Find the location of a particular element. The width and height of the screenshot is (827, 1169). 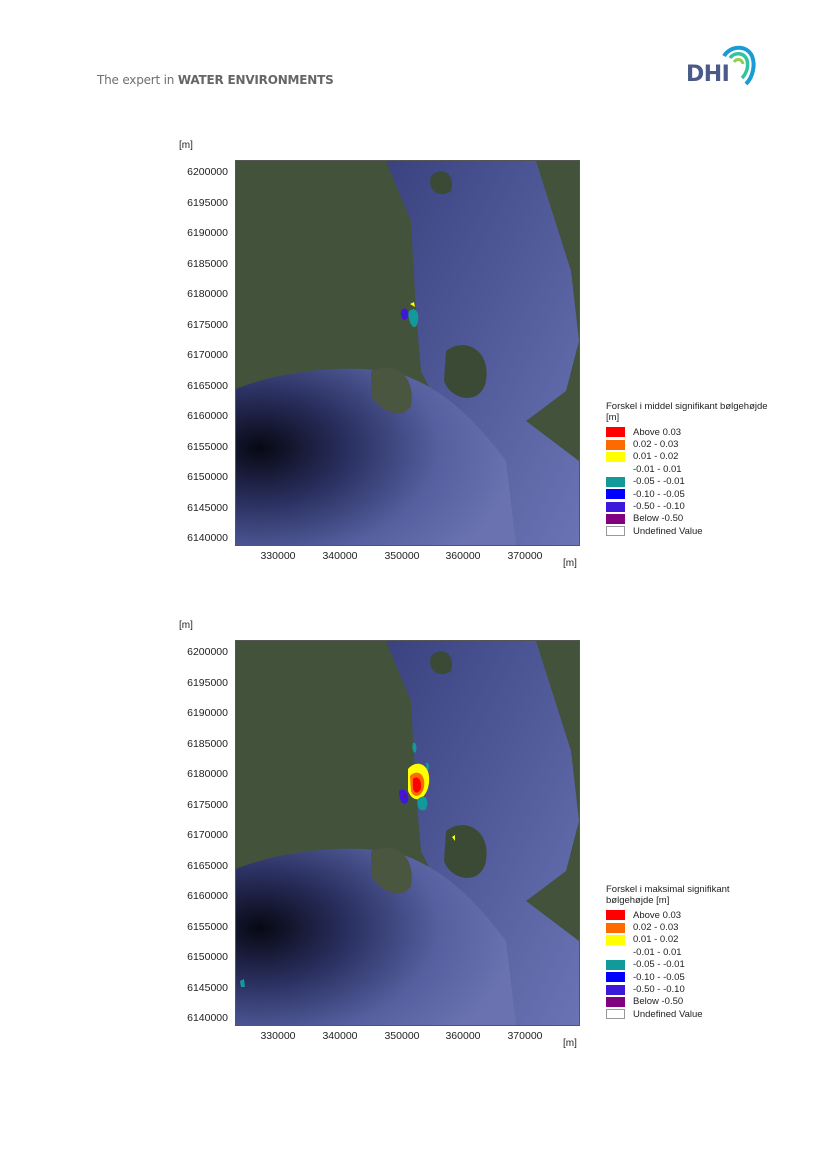

tagline-bold: WATER ENVIRONMENTS is located at coordinates (255, 80).